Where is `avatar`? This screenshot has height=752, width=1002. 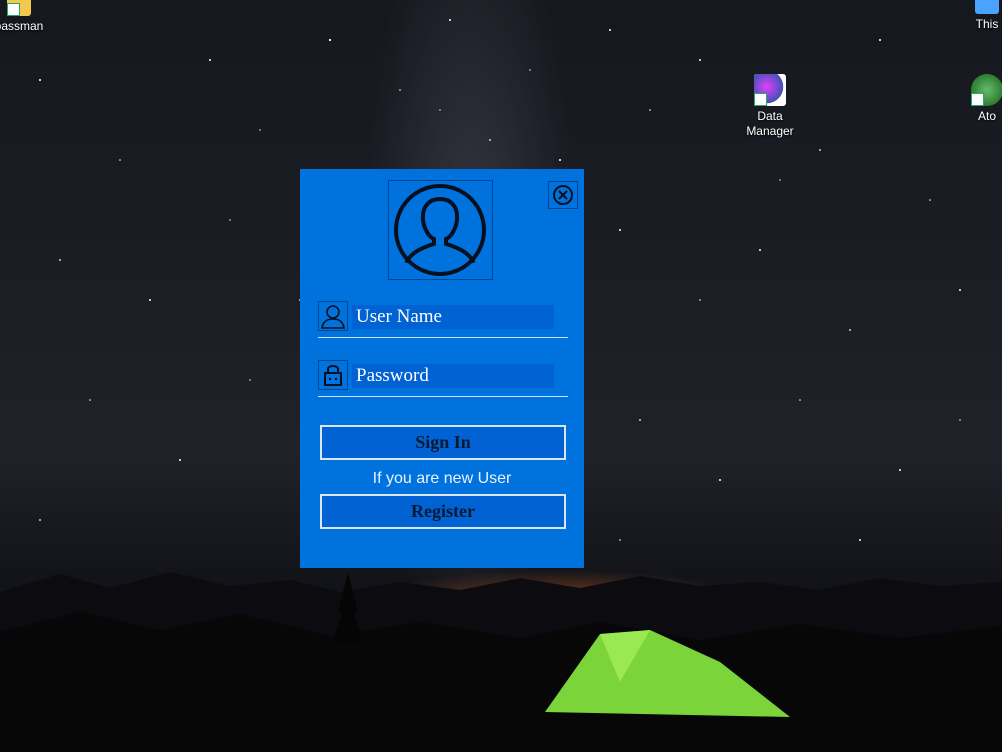
avatar is located at coordinates (440, 230).